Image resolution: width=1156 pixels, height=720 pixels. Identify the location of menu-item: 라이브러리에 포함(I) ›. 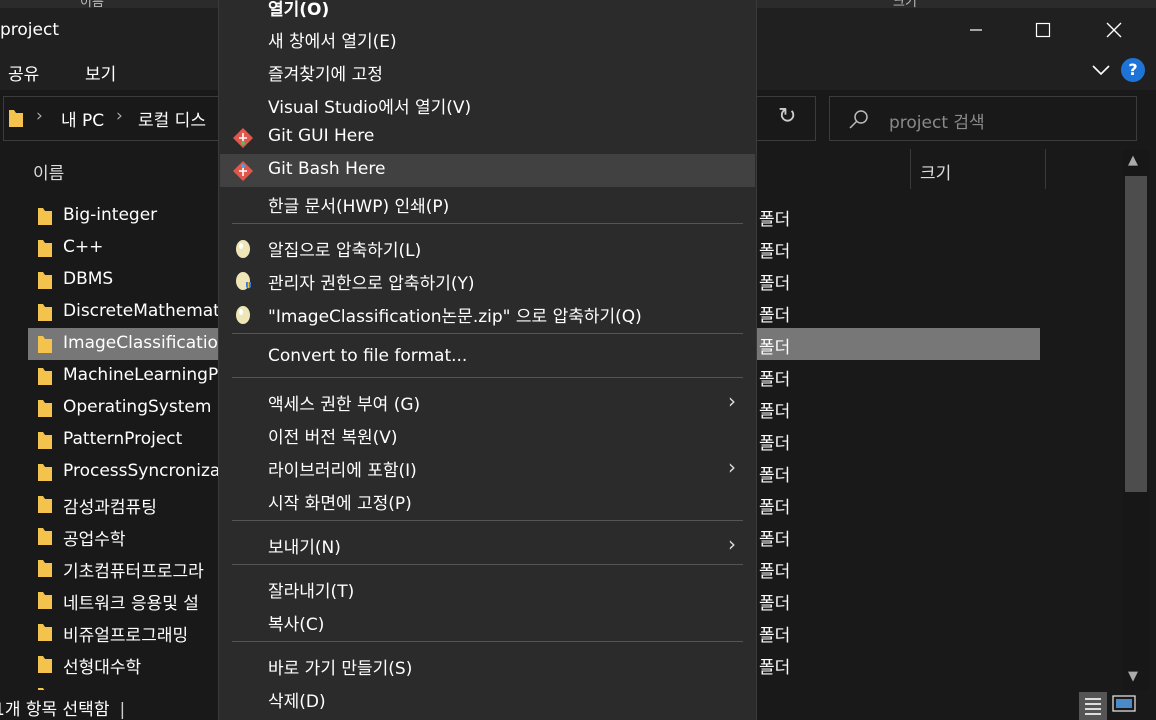
(487, 467).